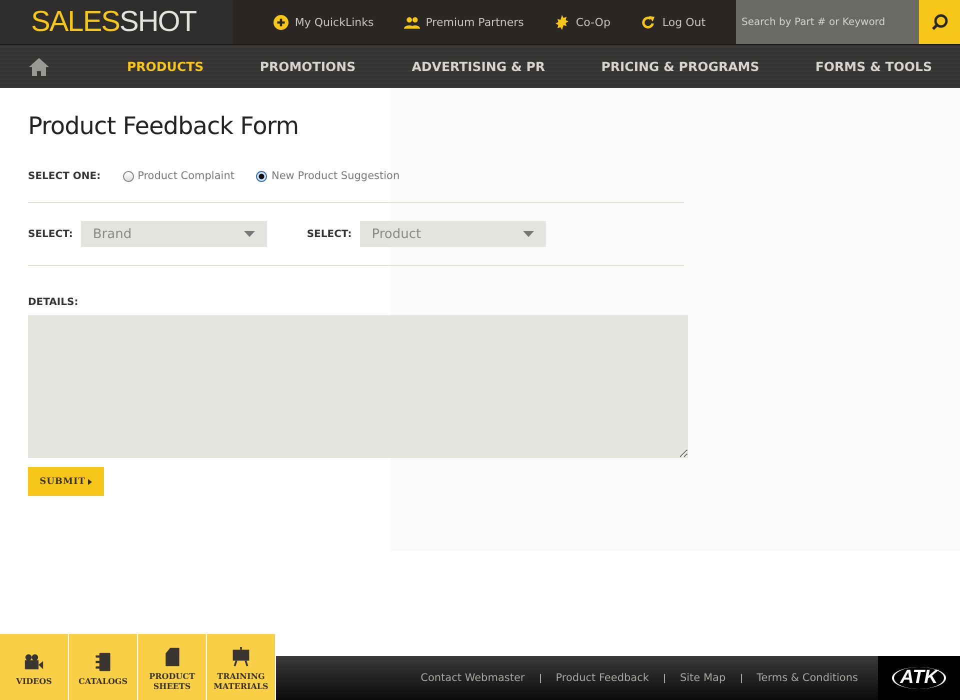  Describe the element at coordinates (39, 67) in the screenshot. I see `home-icon` at that location.